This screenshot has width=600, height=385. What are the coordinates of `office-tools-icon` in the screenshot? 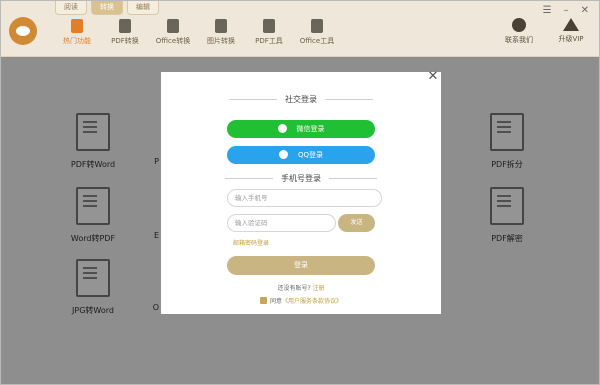 It's located at (317, 26).